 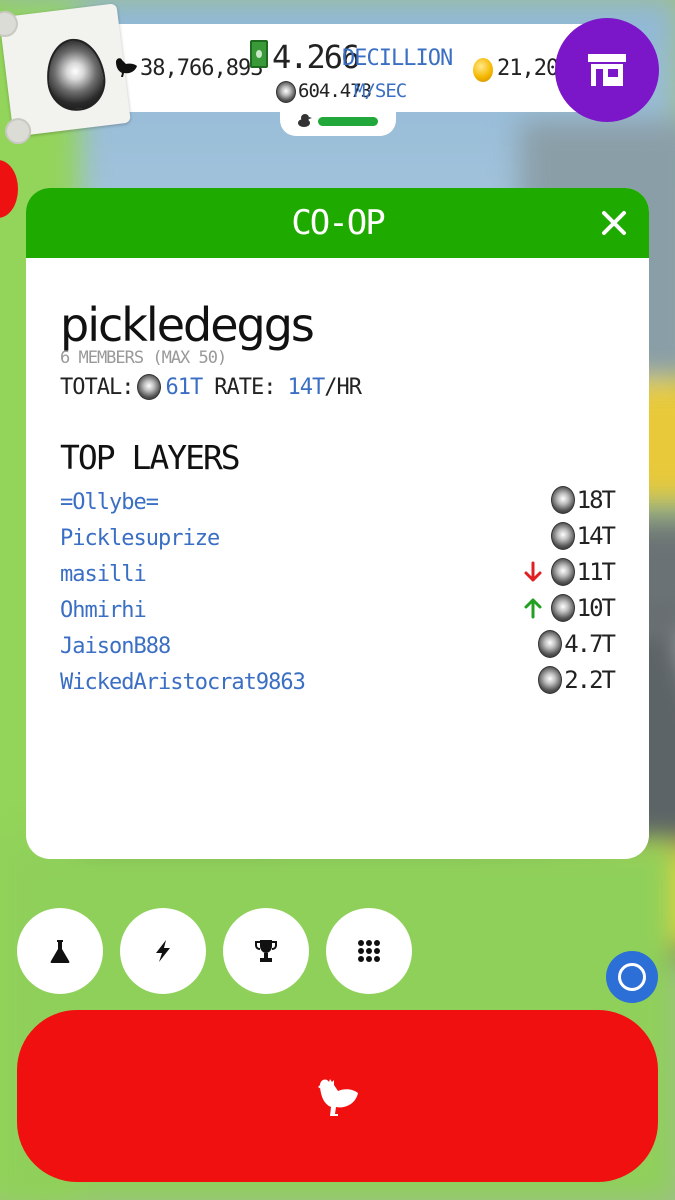 I want to click on grid-icon, so click(x=369, y=951).